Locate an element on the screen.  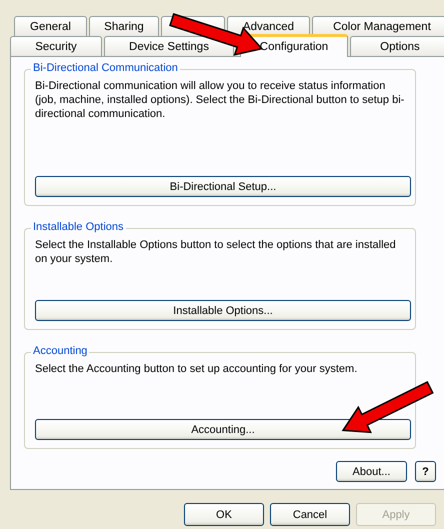
tab: Device Settings is located at coordinates (169, 46).